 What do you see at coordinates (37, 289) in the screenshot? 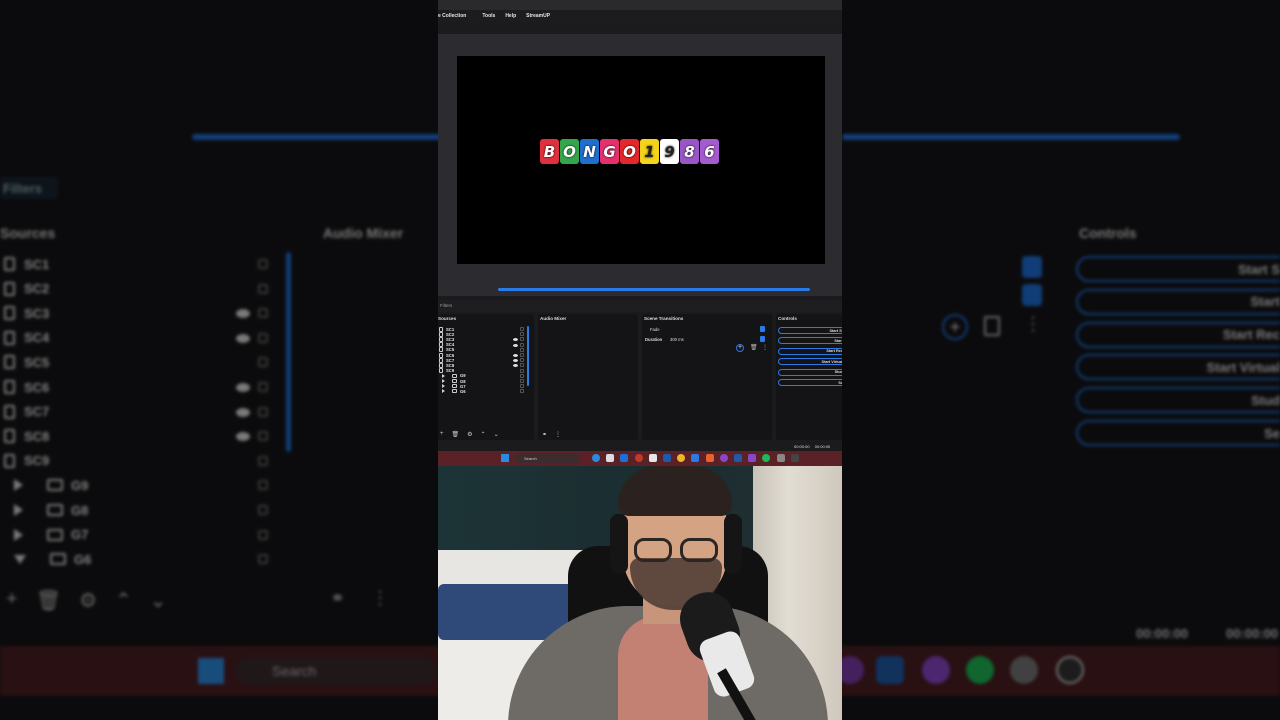
I see `bg-source-name: SC2` at bounding box center [37, 289].